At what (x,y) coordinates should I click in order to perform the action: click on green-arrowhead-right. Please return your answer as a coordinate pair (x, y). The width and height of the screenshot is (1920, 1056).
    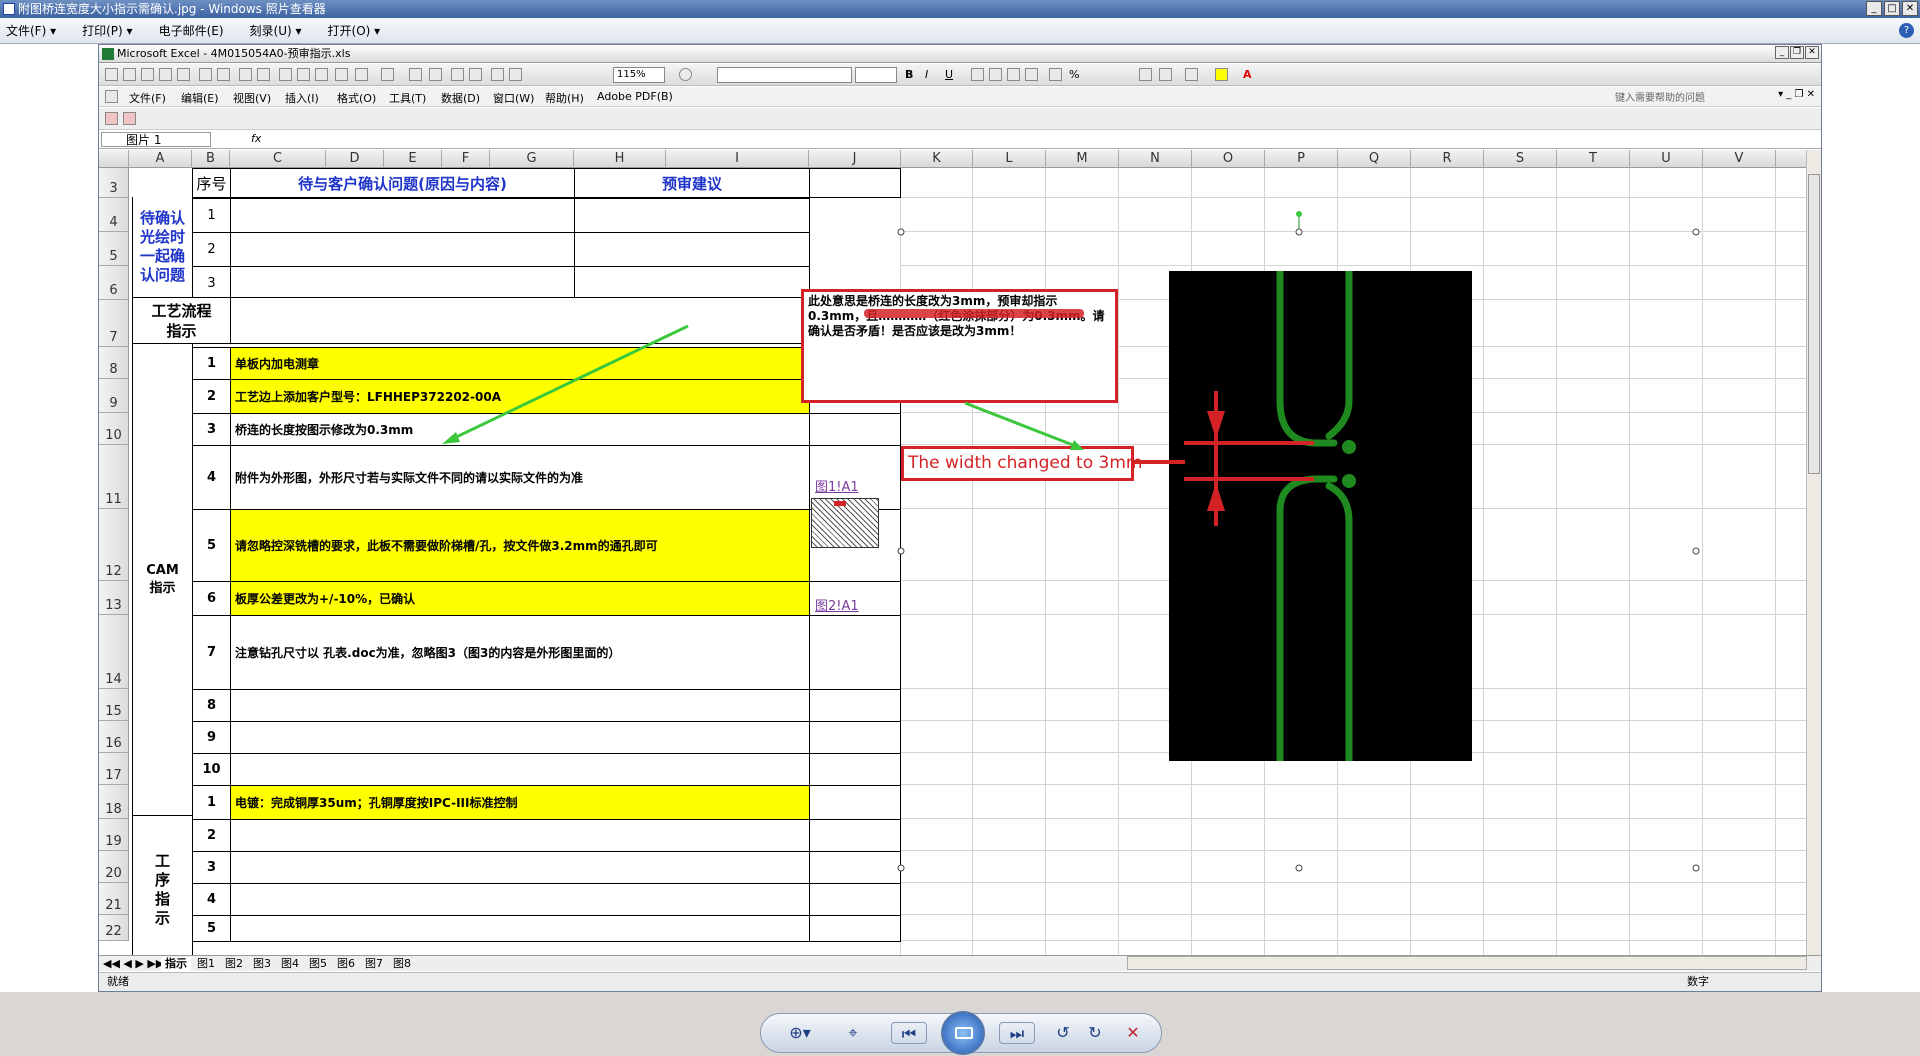
    Looking at the image, I should click on (1077, 445).